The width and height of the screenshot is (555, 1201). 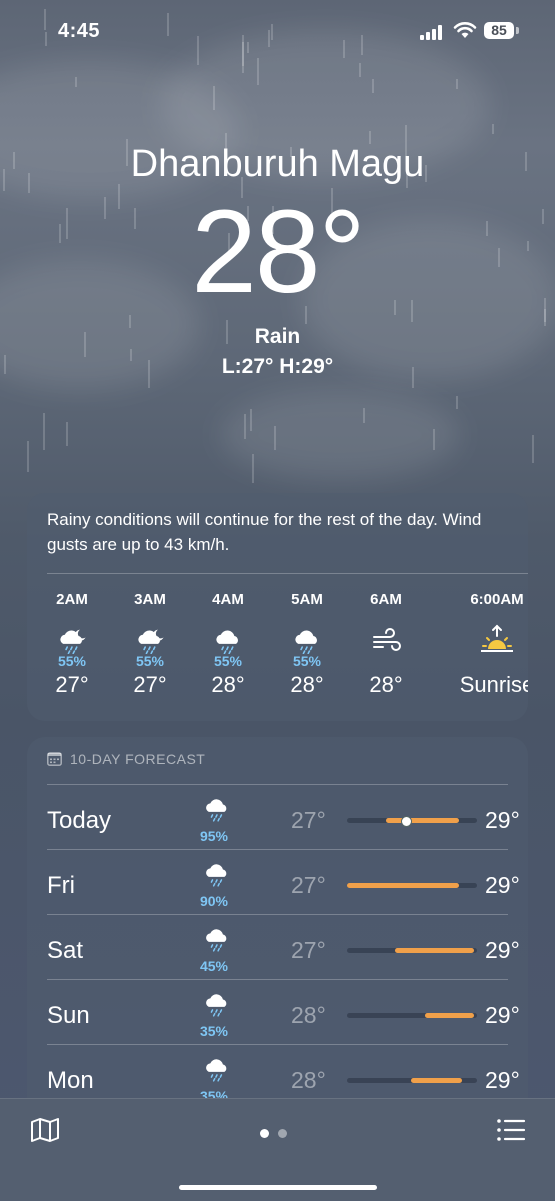 What do you see at coordinates (287, 1014) in the screenshot?
I see `forecast-row: Sun 35% 28° 29°` at bounding box center [287, 1014].